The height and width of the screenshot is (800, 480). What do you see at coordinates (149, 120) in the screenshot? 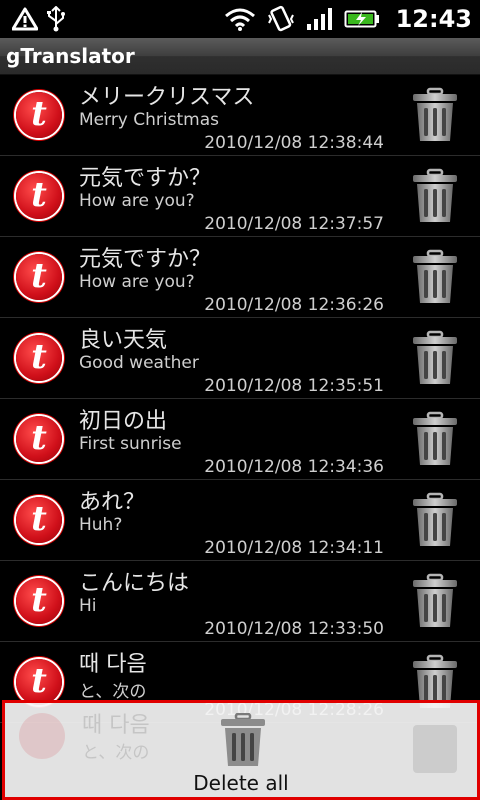
I see `translation-text: Merry Christmas` at bounding box center [149, 120].